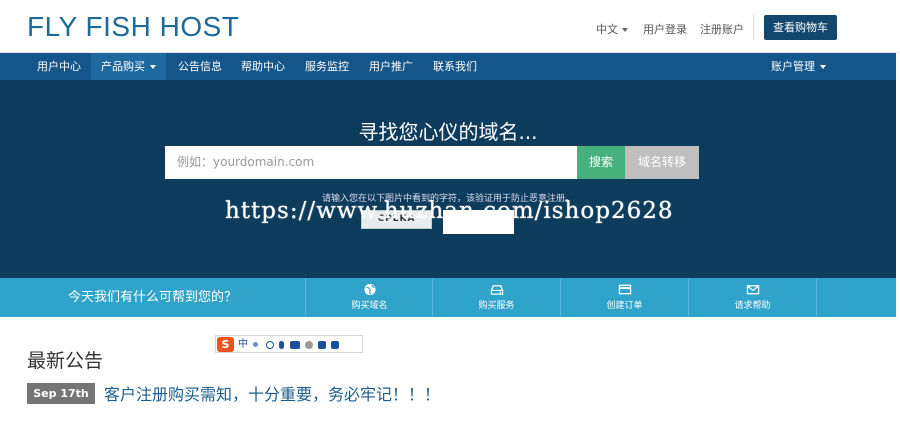  I want to click on emoji-icon, so click(270, 345).